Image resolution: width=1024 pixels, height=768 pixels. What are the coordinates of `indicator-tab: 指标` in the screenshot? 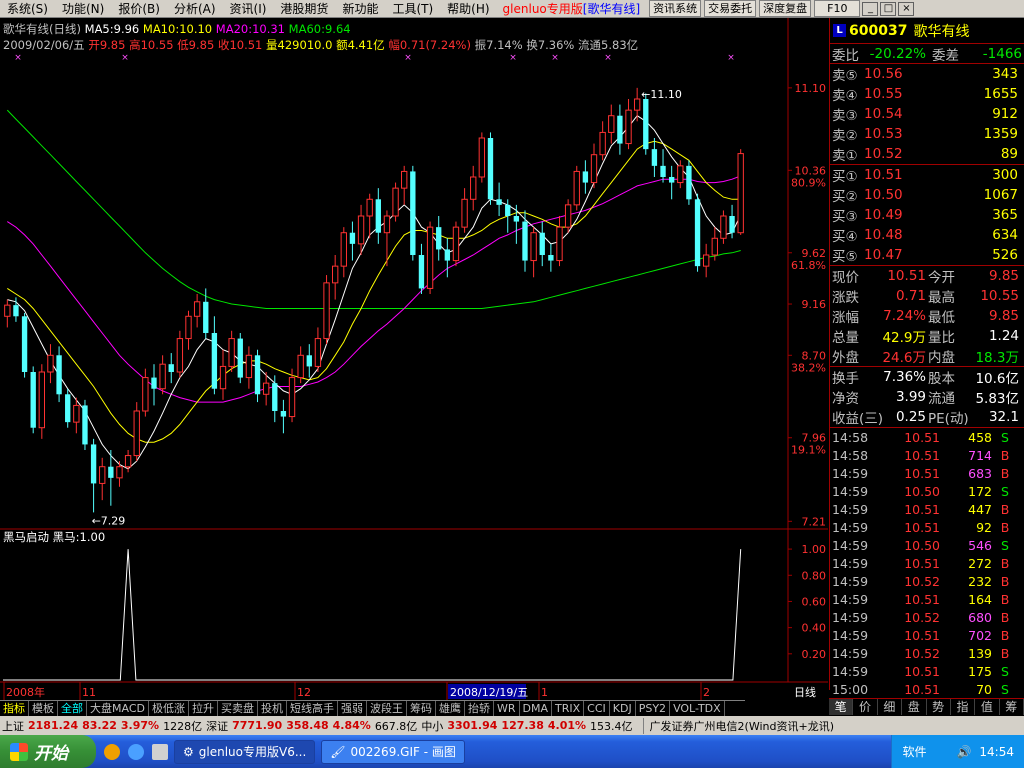 It's located at (14, 708).